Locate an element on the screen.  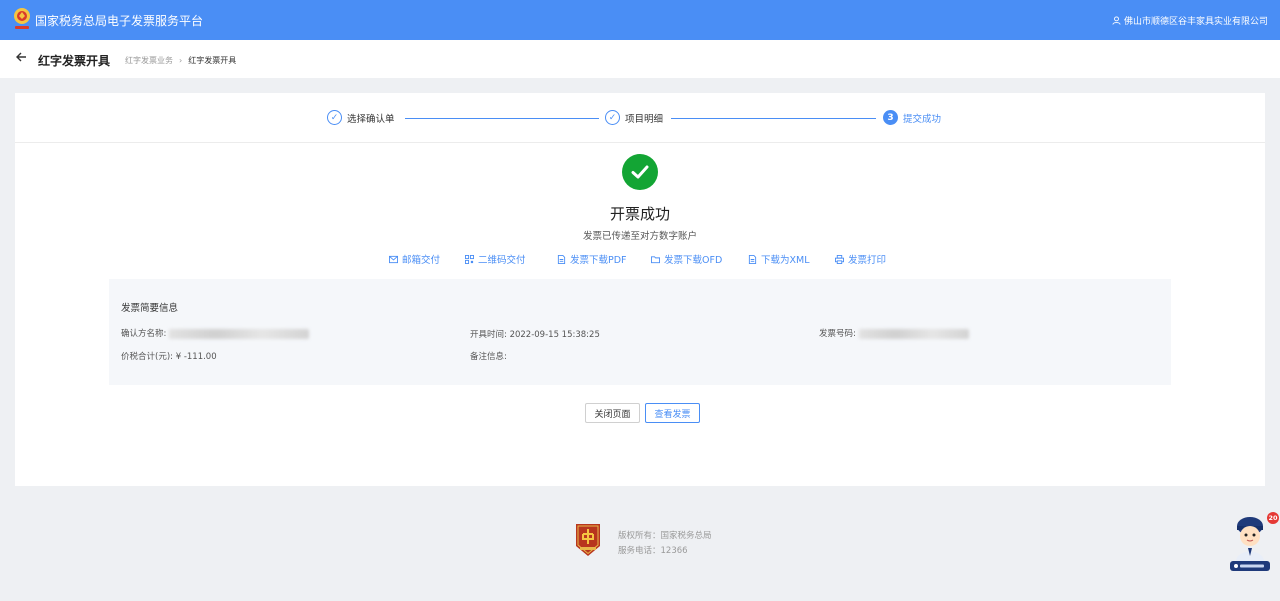
footer-hotline: 服务电话：12366 is located at coordinates (653, 551).